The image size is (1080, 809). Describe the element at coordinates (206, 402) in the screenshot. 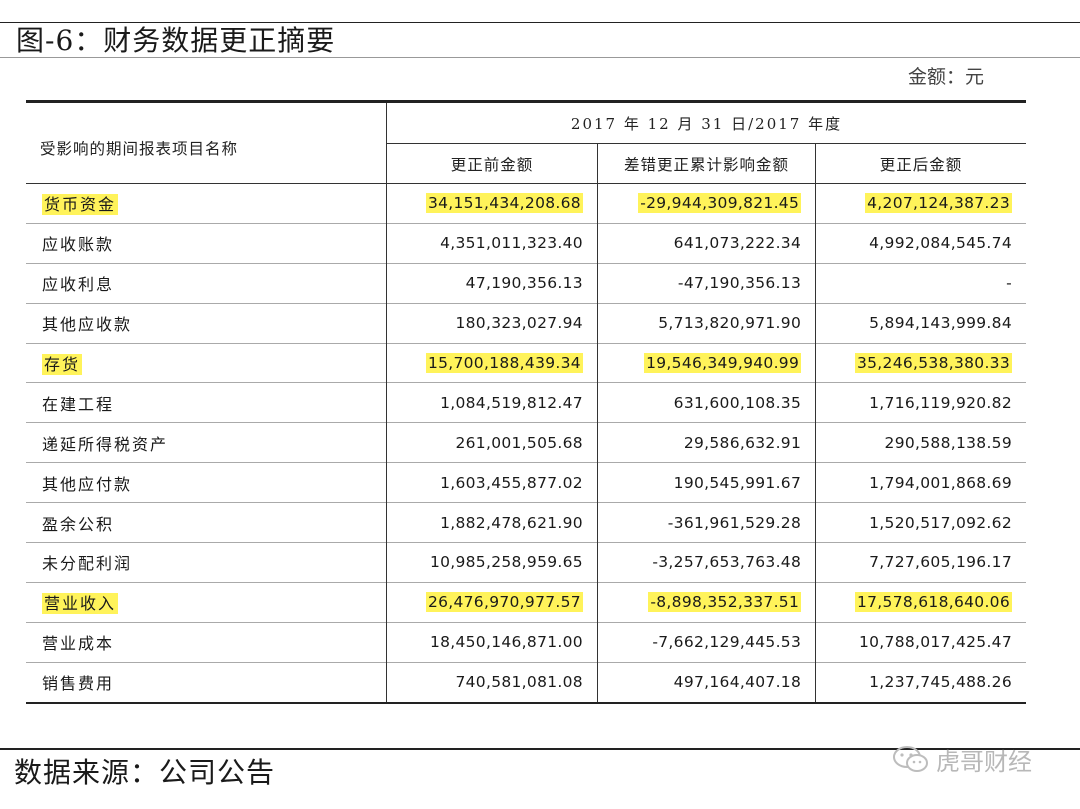

I see `row-label: 在建工程` at that location.